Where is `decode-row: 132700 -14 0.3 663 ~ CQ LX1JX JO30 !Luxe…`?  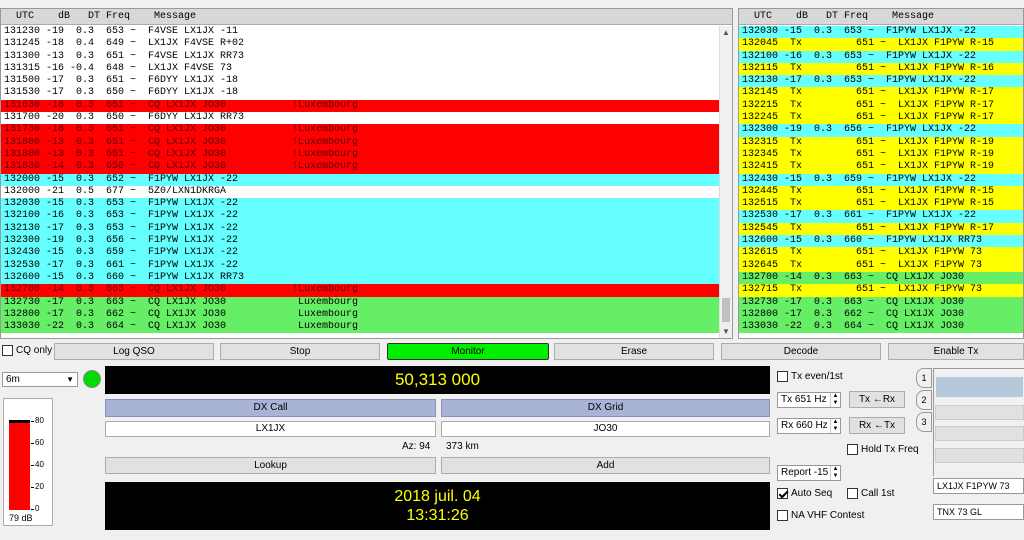
decode-row: 132700 -14 0.3 663 ~ CQ LX1JX JO30 !Luxe… is located at coordinates (360, 290).